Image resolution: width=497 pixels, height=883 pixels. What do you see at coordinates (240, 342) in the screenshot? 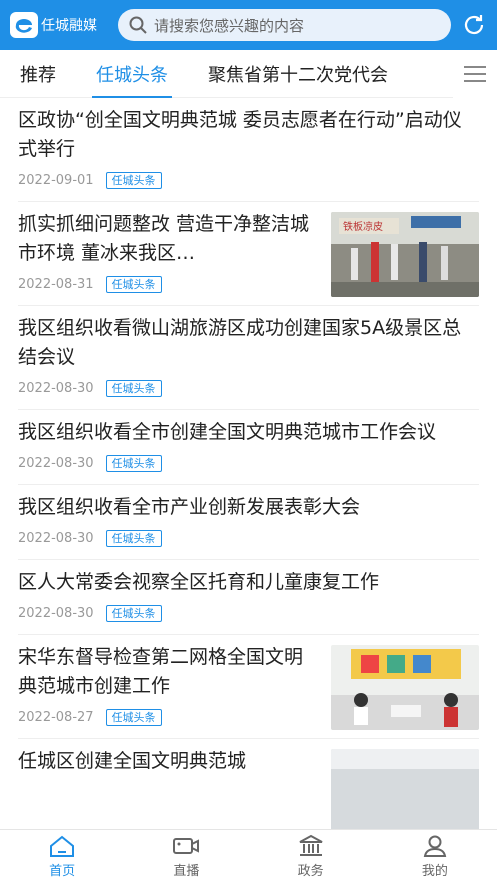
I see `article-title: 我区组织收看微山湖旅游区成功创建国家5A级景区总结会议` at bounding box center [240, 342].